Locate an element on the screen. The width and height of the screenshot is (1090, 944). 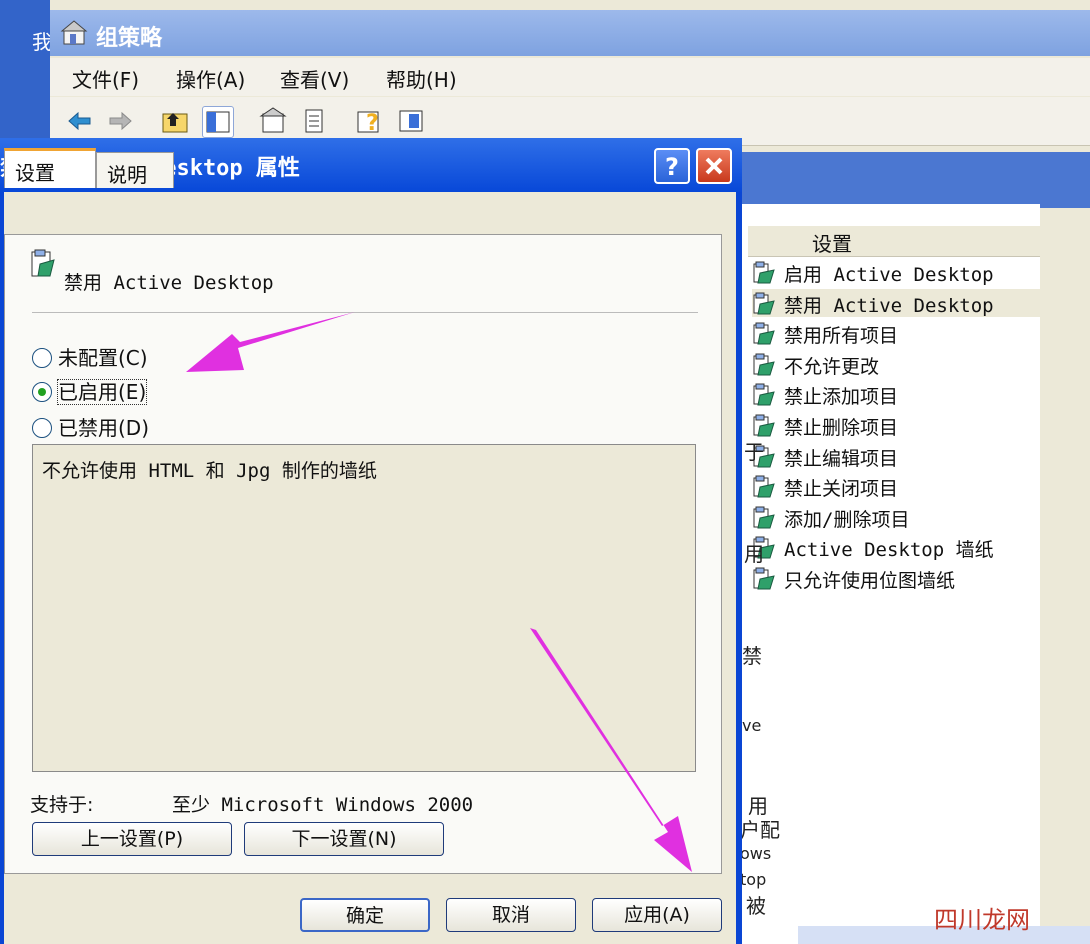
policy-name: 禁用 Active Desktop is located at coordinates (169, 283).